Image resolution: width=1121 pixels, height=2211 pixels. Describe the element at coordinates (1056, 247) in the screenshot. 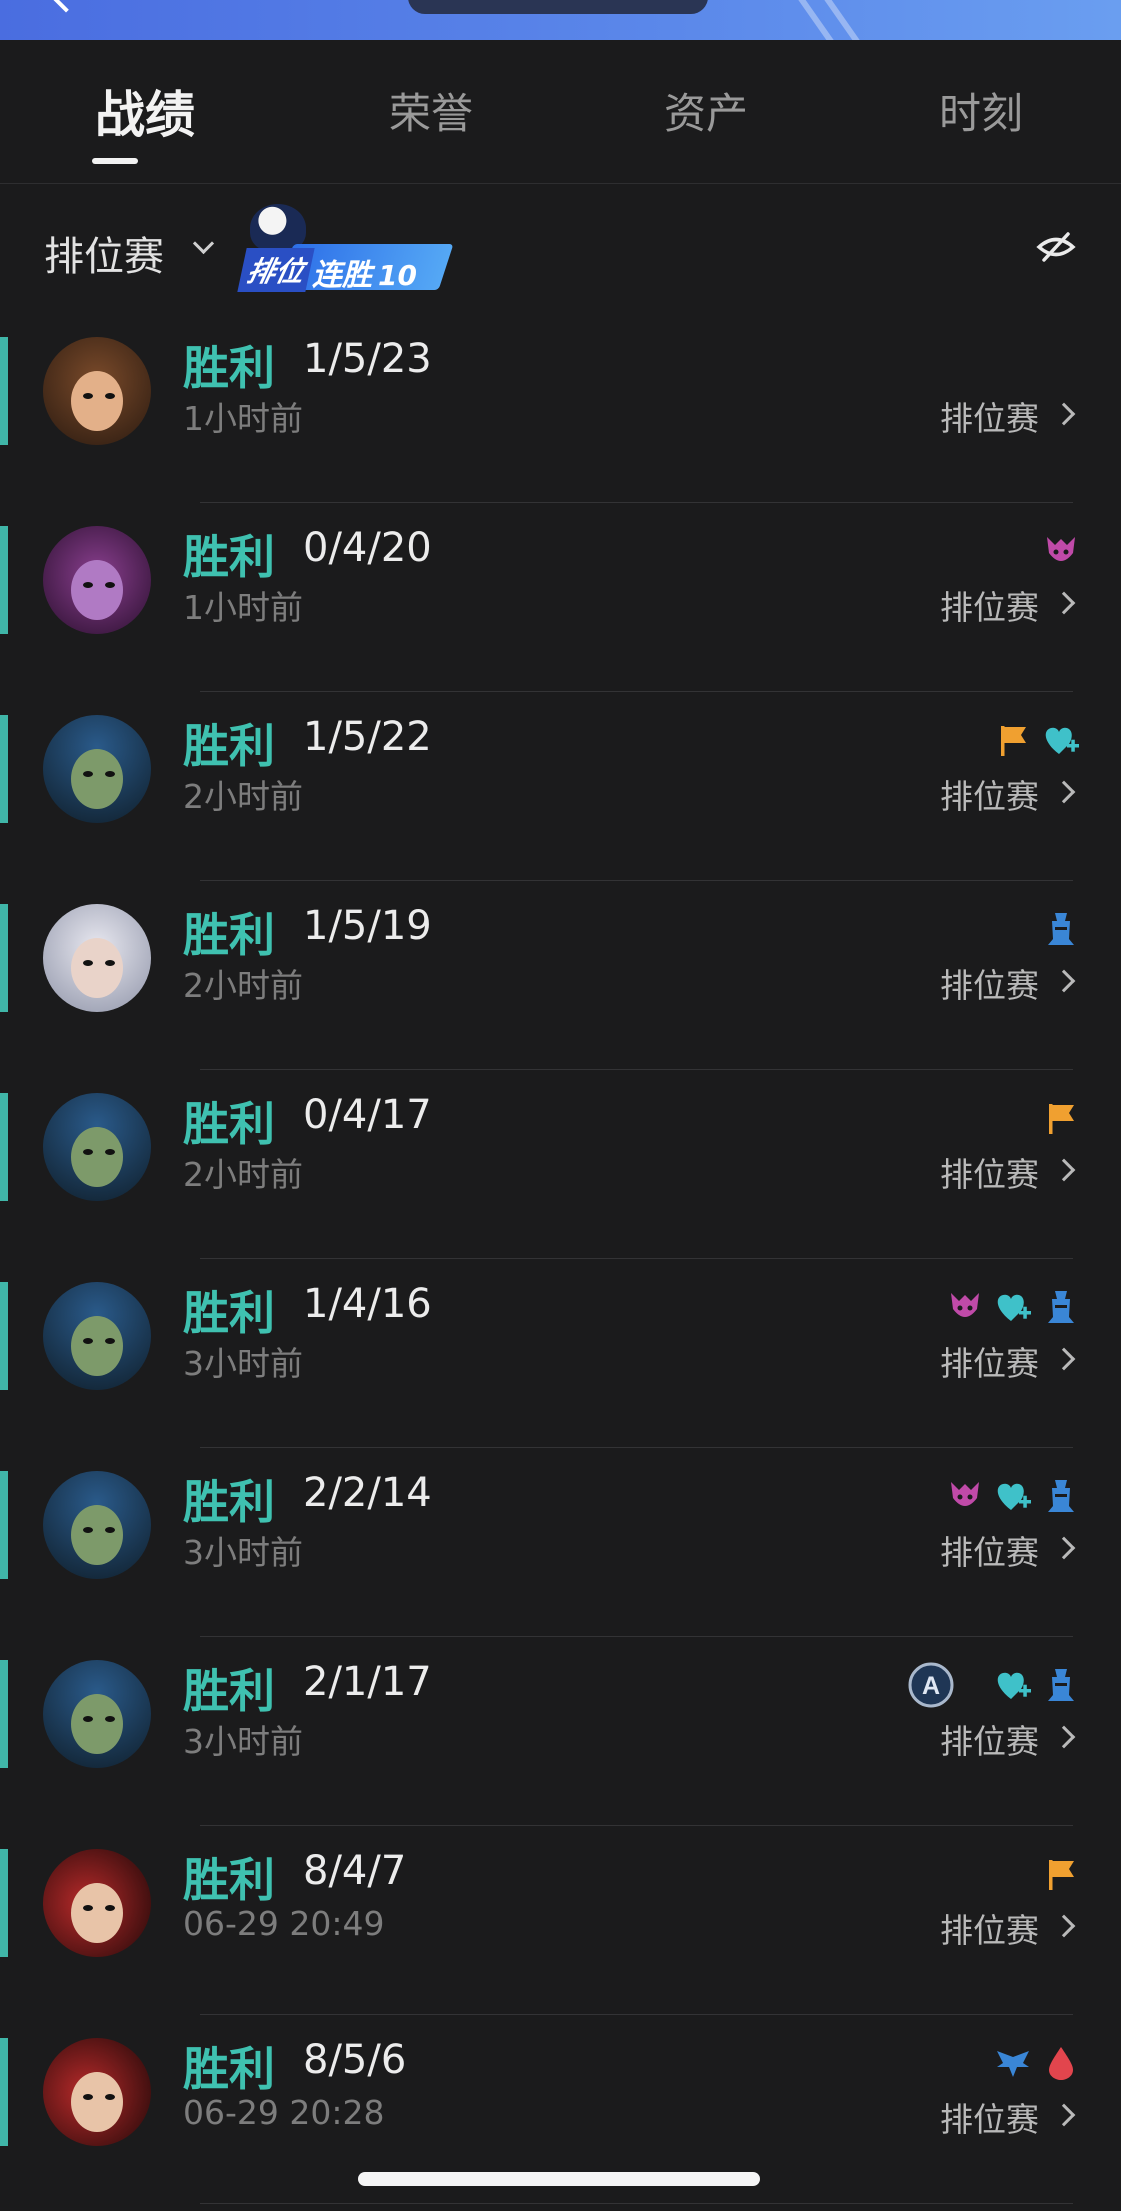

I see `eye-hidden-icon` at that location.